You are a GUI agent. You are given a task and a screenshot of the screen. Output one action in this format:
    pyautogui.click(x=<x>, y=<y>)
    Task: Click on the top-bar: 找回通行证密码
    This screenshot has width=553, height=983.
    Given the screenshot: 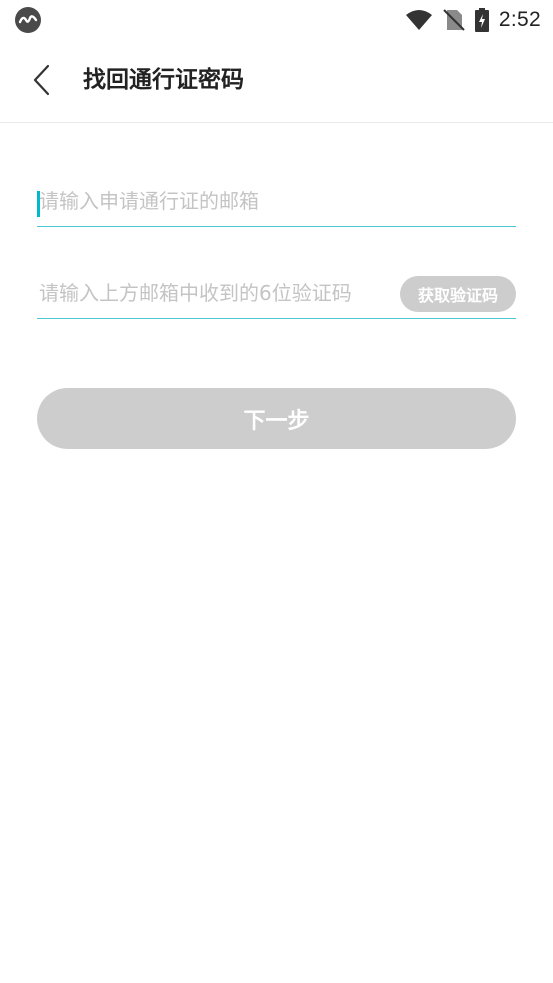 What is the action you would take?
    pyautogui.click(x=276, y=81)
    